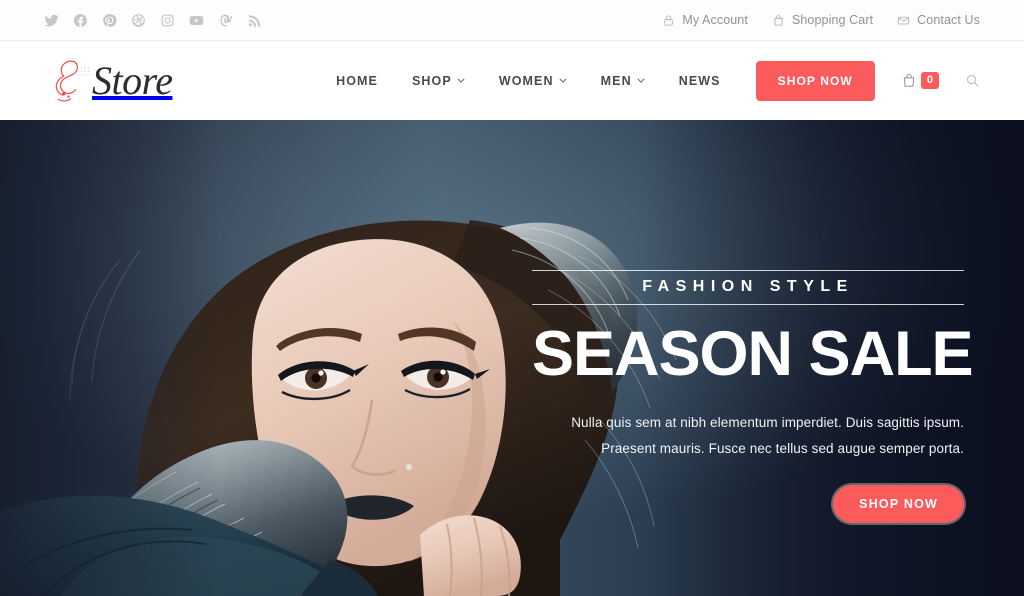  Describe the element at coordinates (832, 20) in the screenshot. I see `utility-link-label: Shopping Cart` at that location.